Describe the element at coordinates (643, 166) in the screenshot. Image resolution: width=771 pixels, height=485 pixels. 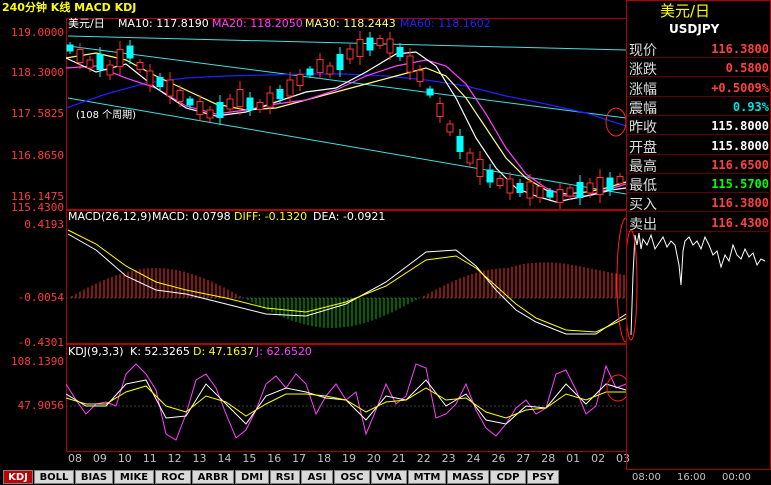
I see `quote-label: 最高` at that location.